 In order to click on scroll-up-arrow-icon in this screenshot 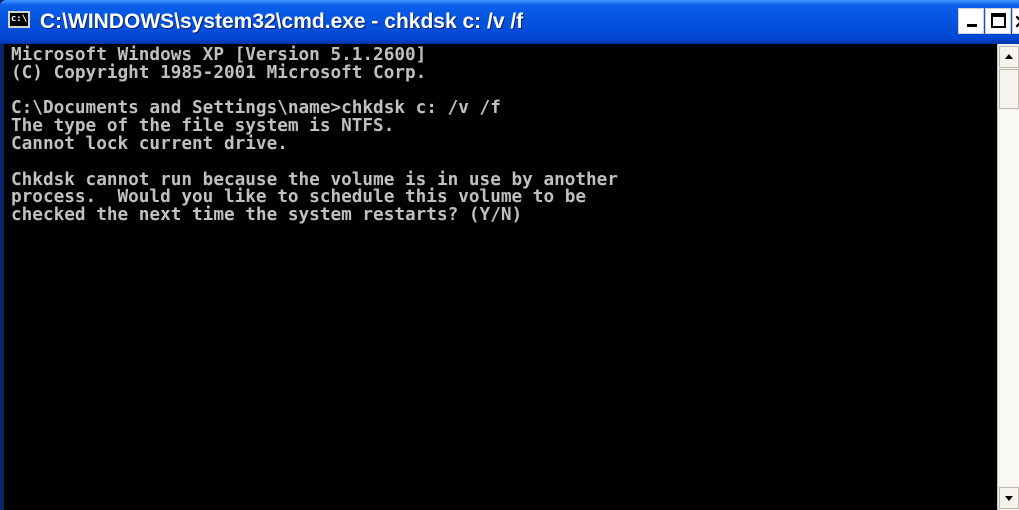, I will do `click(1009, 56)`.